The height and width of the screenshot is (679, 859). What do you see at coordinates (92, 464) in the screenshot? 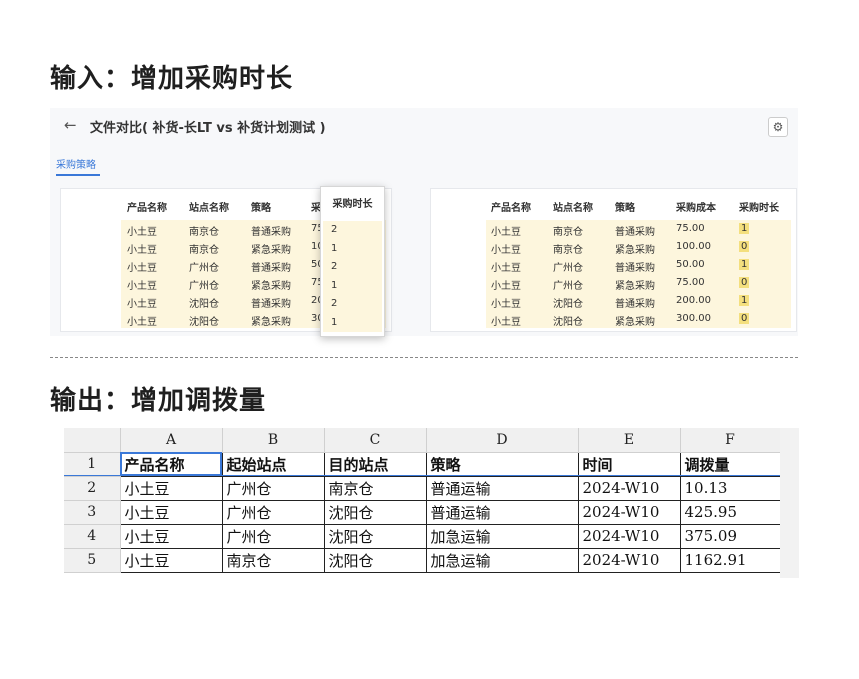
I see `row-header: 1` at bounding box center [92, 464].